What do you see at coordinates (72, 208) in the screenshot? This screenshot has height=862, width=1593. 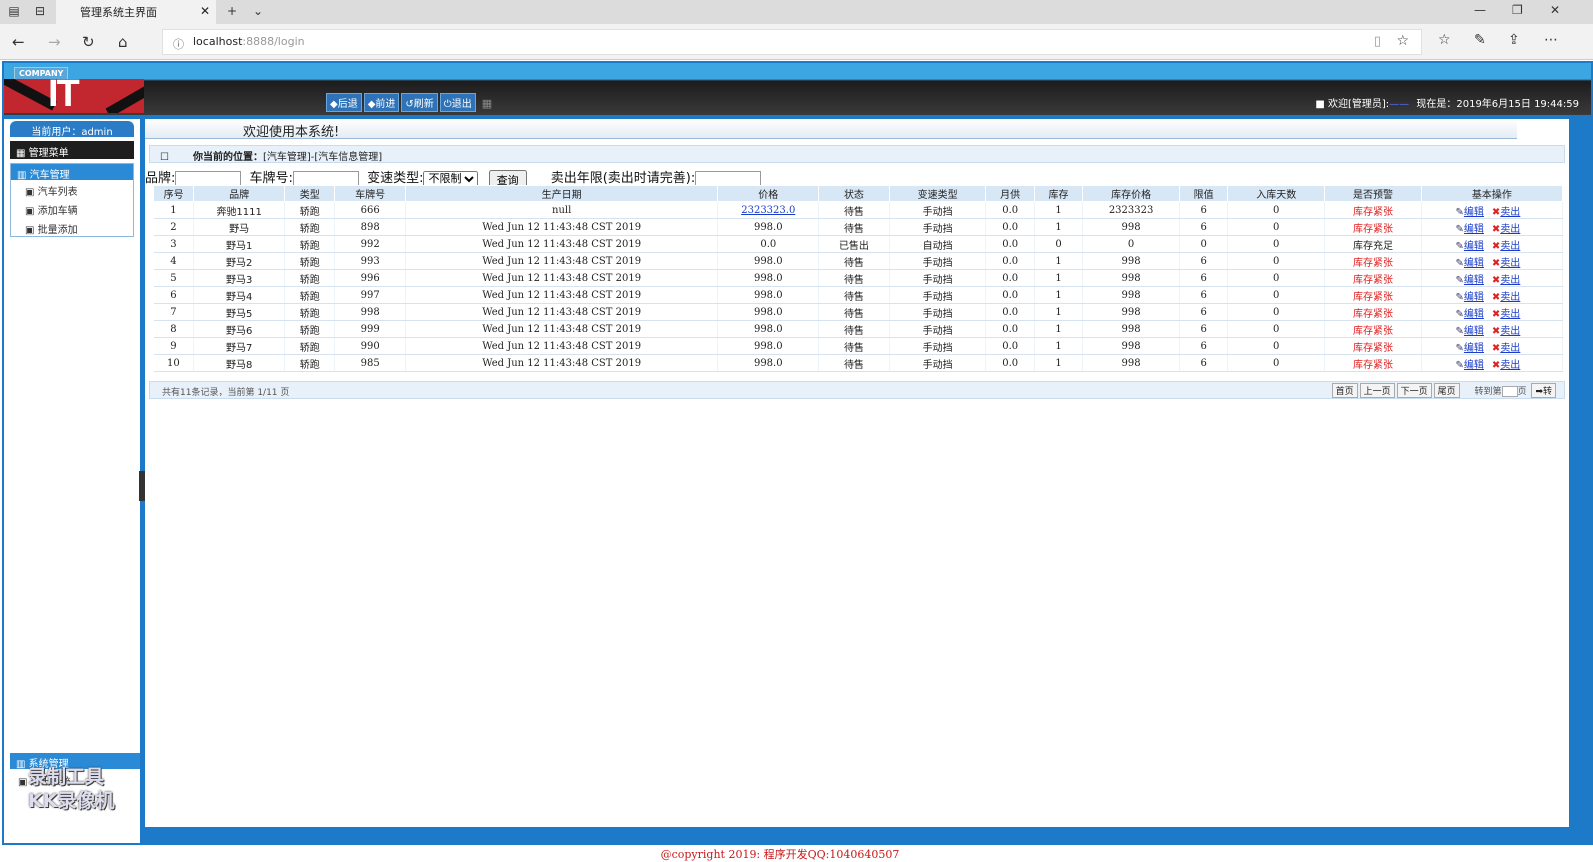 I see `sidebar-item-add-car: ▣ 添加车辆` at bounding box center [72, 208].